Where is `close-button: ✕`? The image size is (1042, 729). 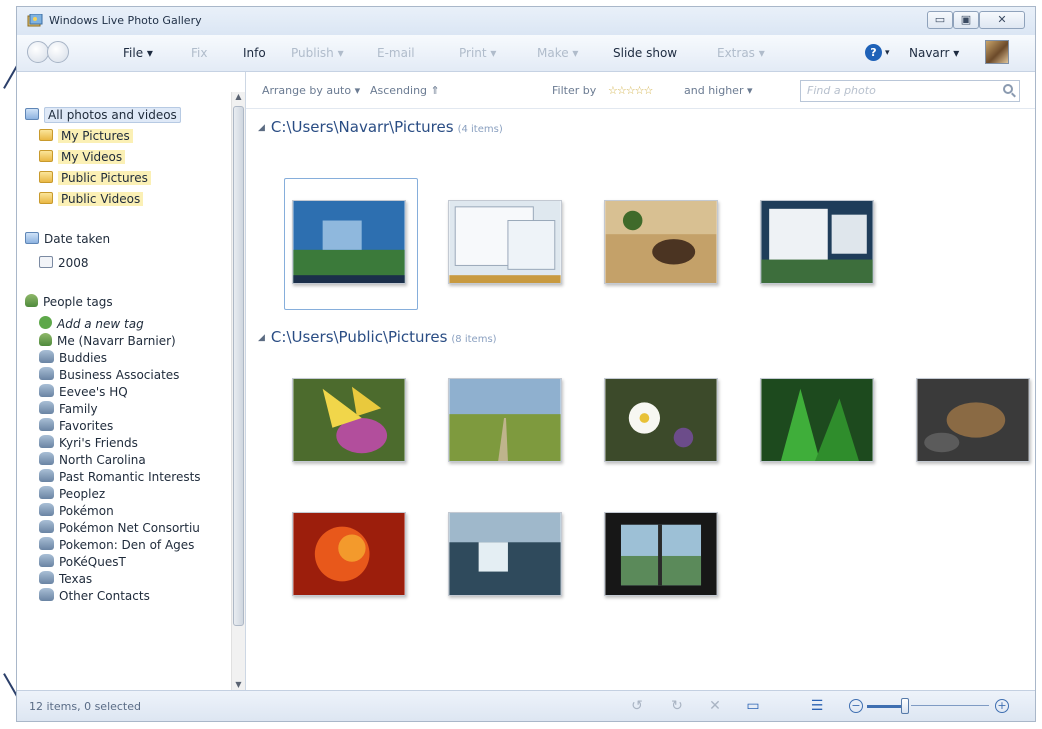
close-button: ✕ is located at coordinates (1002, 20).